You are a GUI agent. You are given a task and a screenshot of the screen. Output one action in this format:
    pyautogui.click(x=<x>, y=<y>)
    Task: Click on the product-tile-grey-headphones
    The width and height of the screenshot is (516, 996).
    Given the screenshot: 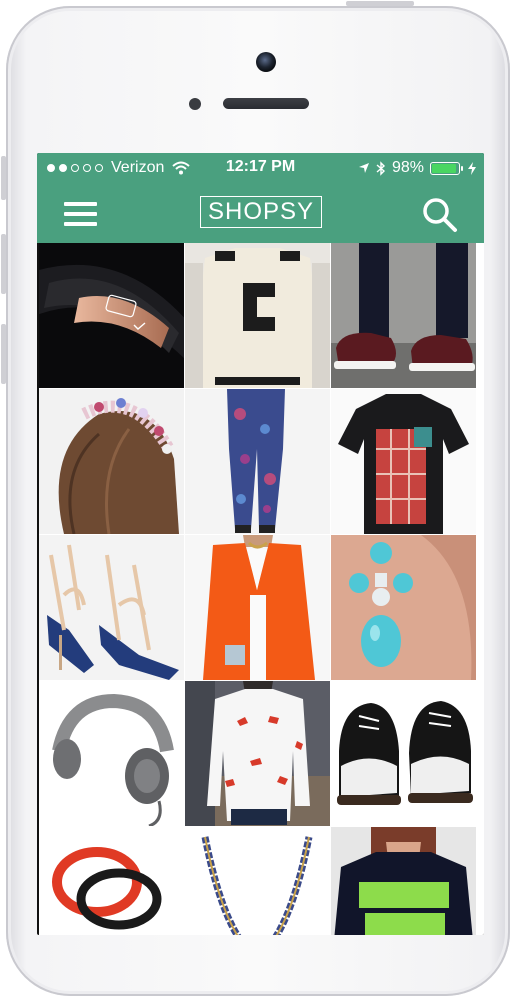 What is the action you would take?
    pyautogui.click(x=111, y=753)
    